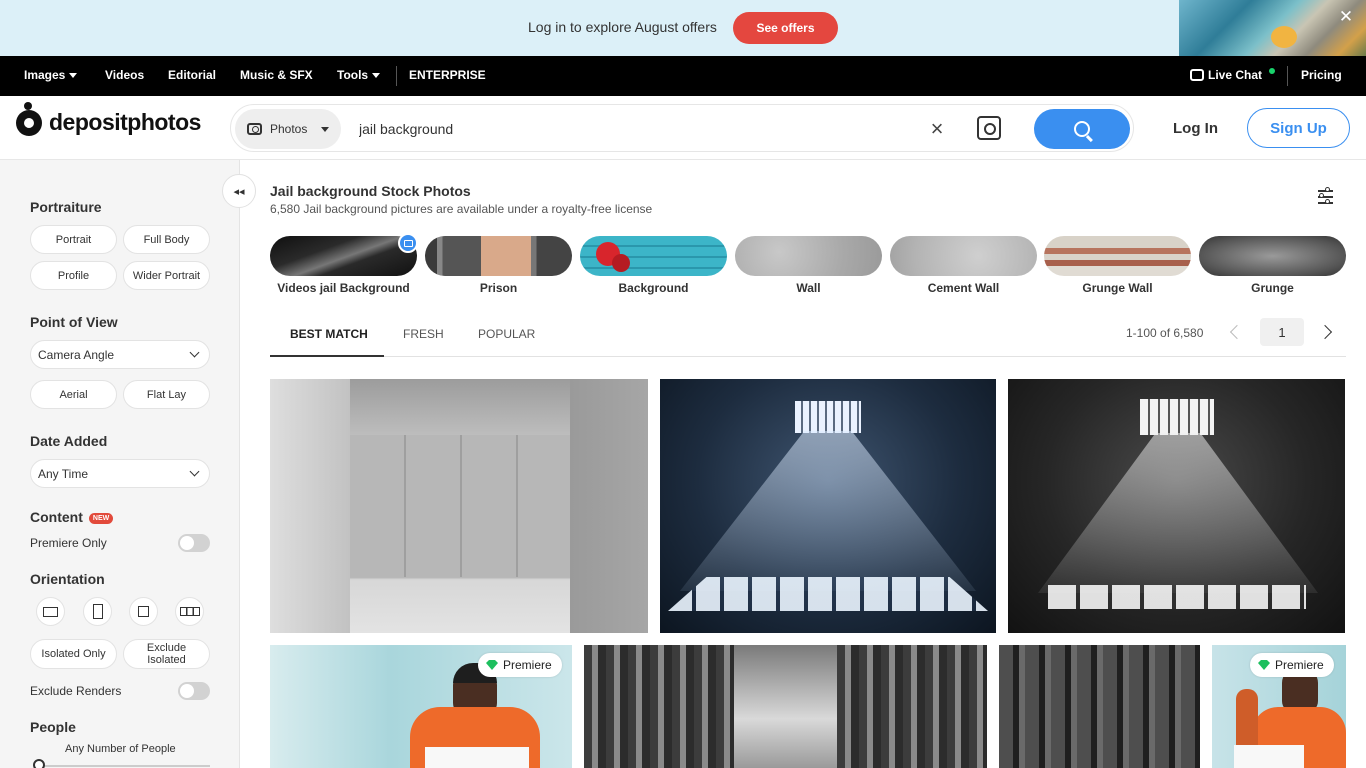  Describe the element at coordinates (912, 706) in the screenshot. I see `photo-cell-bars-right` at that location.